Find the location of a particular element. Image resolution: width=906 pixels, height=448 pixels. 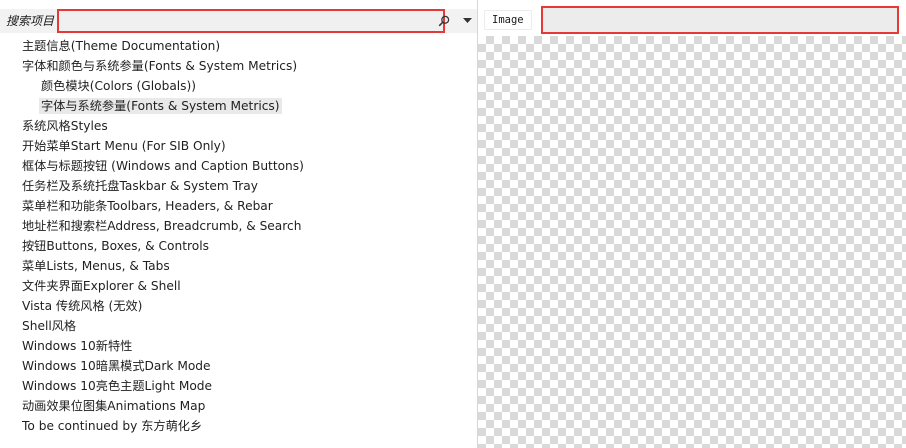

tree-item: 框体与标题按钮 (Windows and Caption Buttons) is located at coordinates (238, 166).